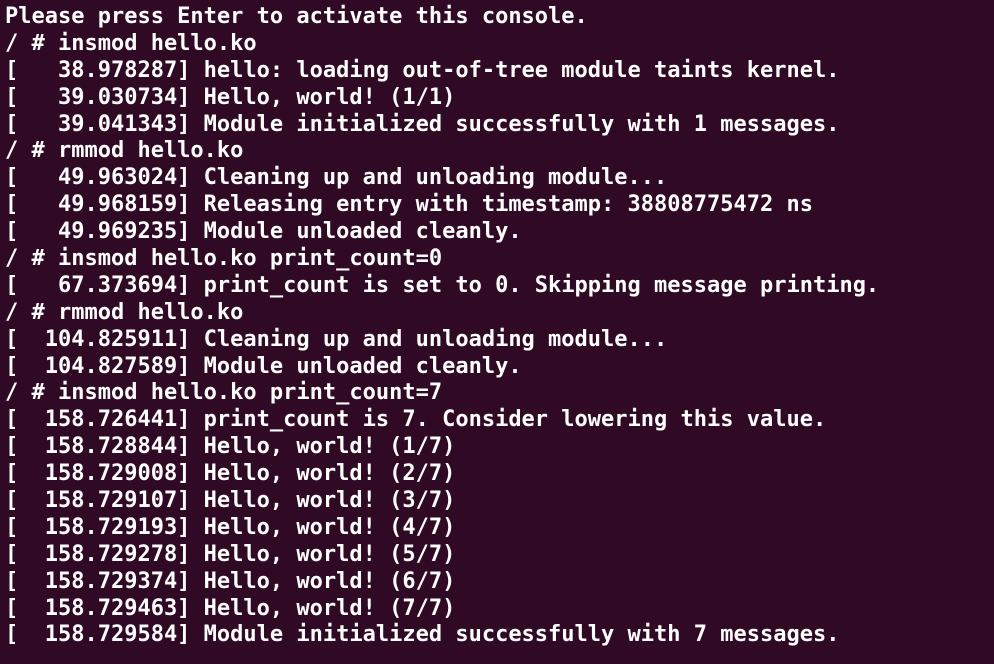 Image resolution: width=994 pixels, height=664 pixels. Describe the element at coordinates (230, 97) in the screenshot. I see `kernel-log-line: [ 39.030734] Hello, world! (1/1)` at that location.